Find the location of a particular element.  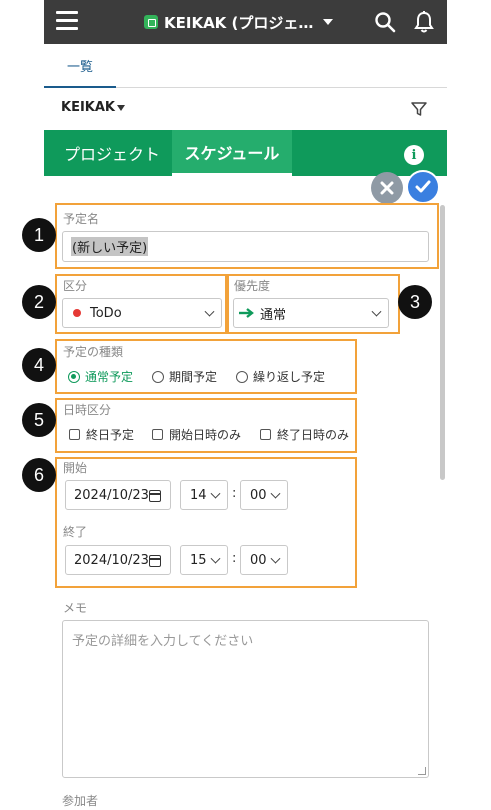

tab-schedule: スケジュール is located at coordinates (232, 153).